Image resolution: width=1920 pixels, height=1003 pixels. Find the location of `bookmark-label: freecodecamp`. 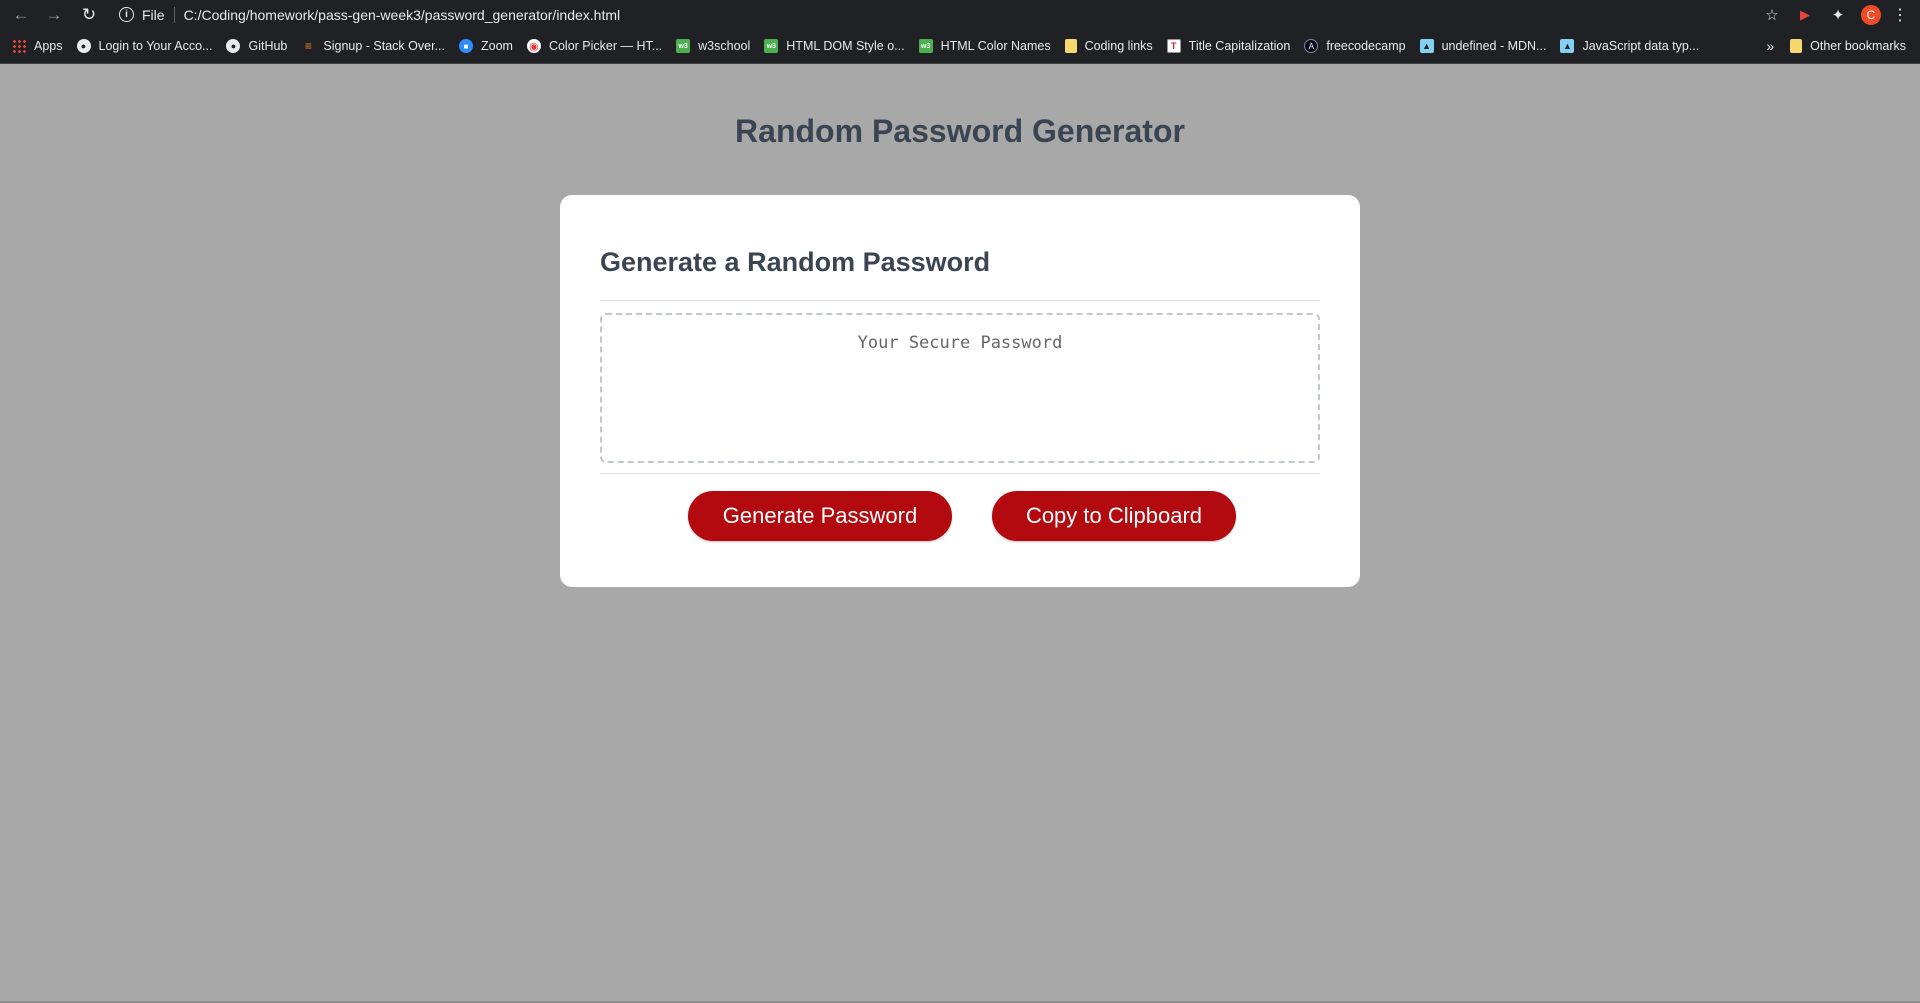

bookmark-label: freecodecamp is located at coordinates (1366, 46).